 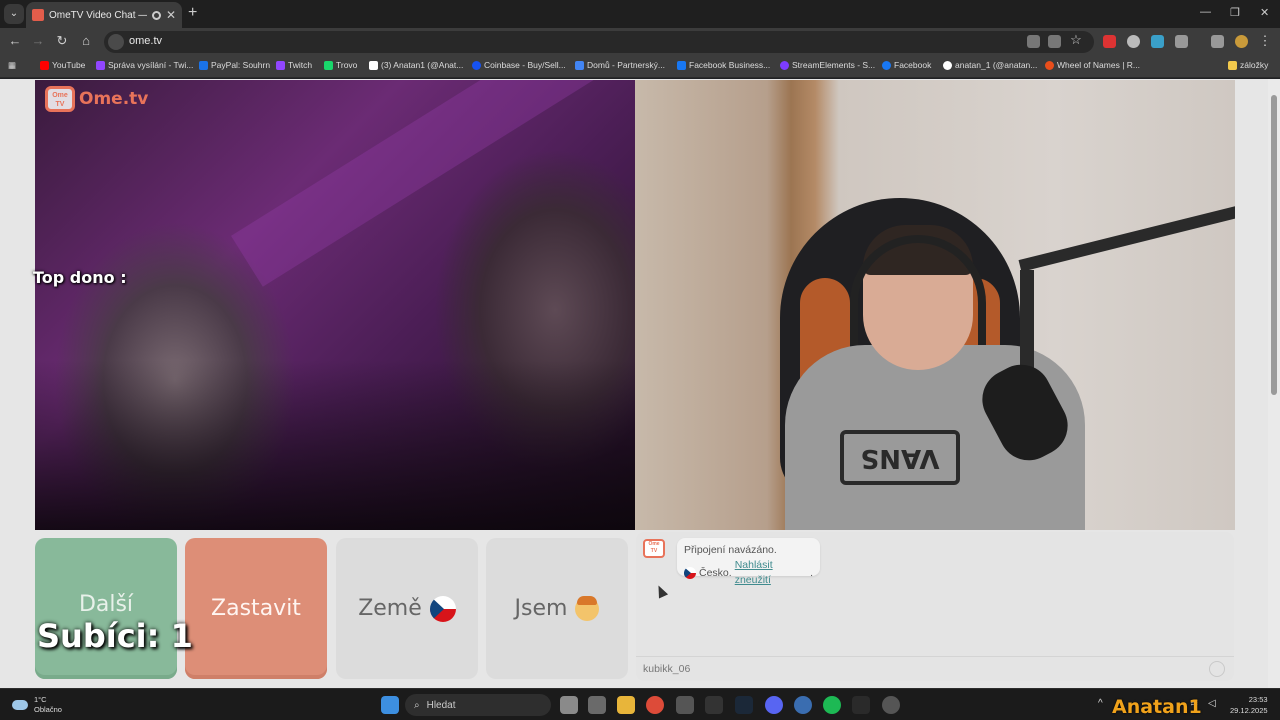 I want to click on epic-games-icon, so click(x=861, y=705).